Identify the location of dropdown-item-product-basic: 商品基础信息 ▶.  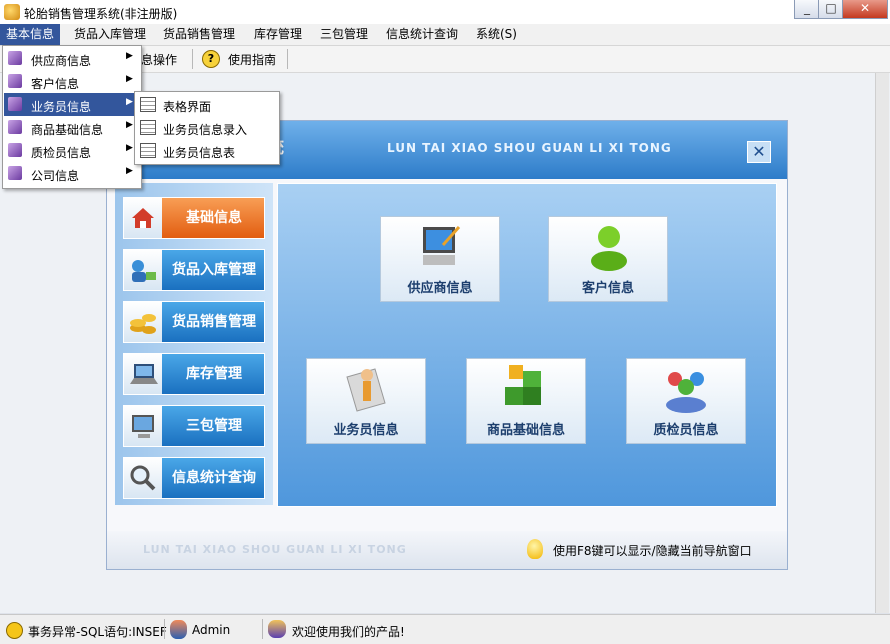
(72, 127).